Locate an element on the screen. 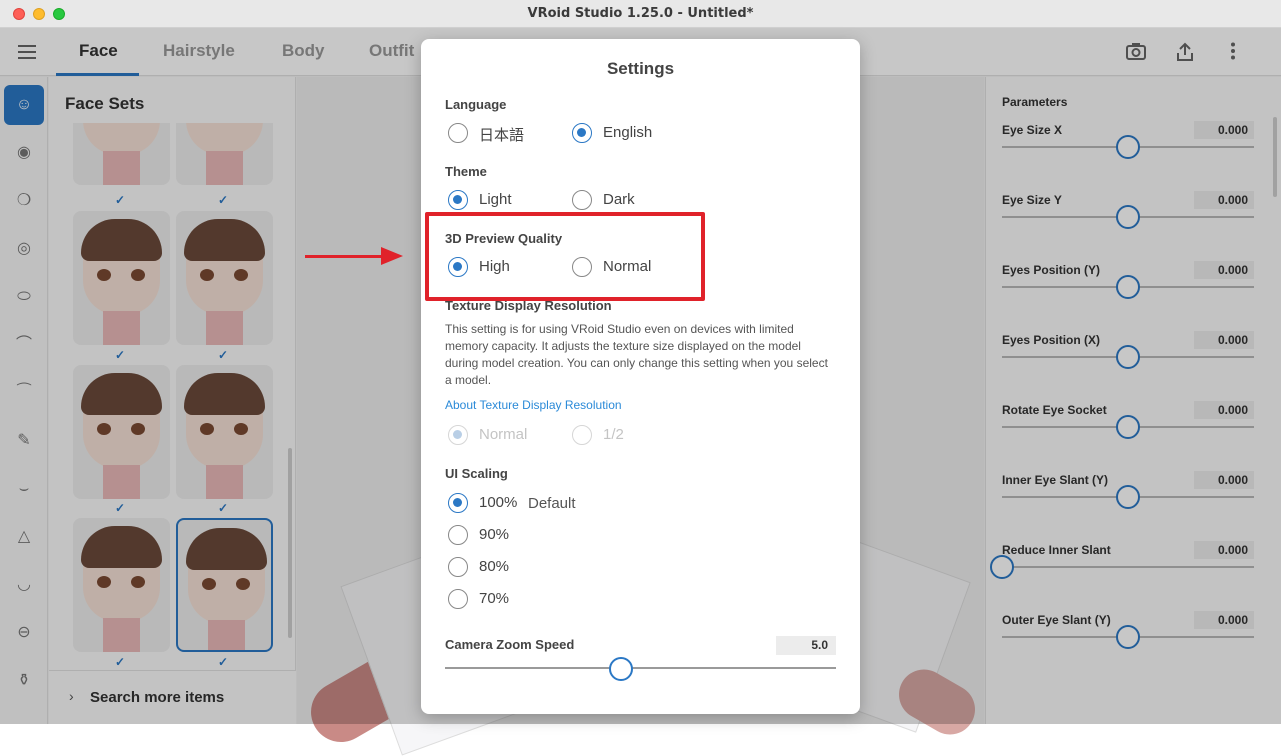 Image resolution: width=1281 pixels, height=756 pixels. camera-zoom-track is located at coordinates (640, 668).